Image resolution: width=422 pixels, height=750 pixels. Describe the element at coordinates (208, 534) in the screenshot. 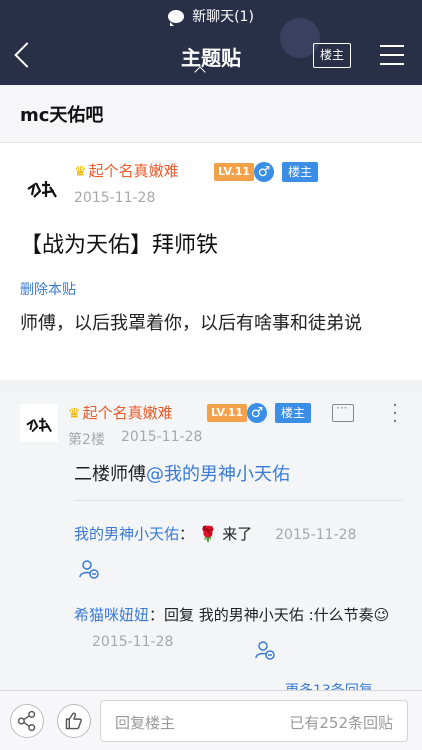

I see `rose-emoji: 🌹` at that location.